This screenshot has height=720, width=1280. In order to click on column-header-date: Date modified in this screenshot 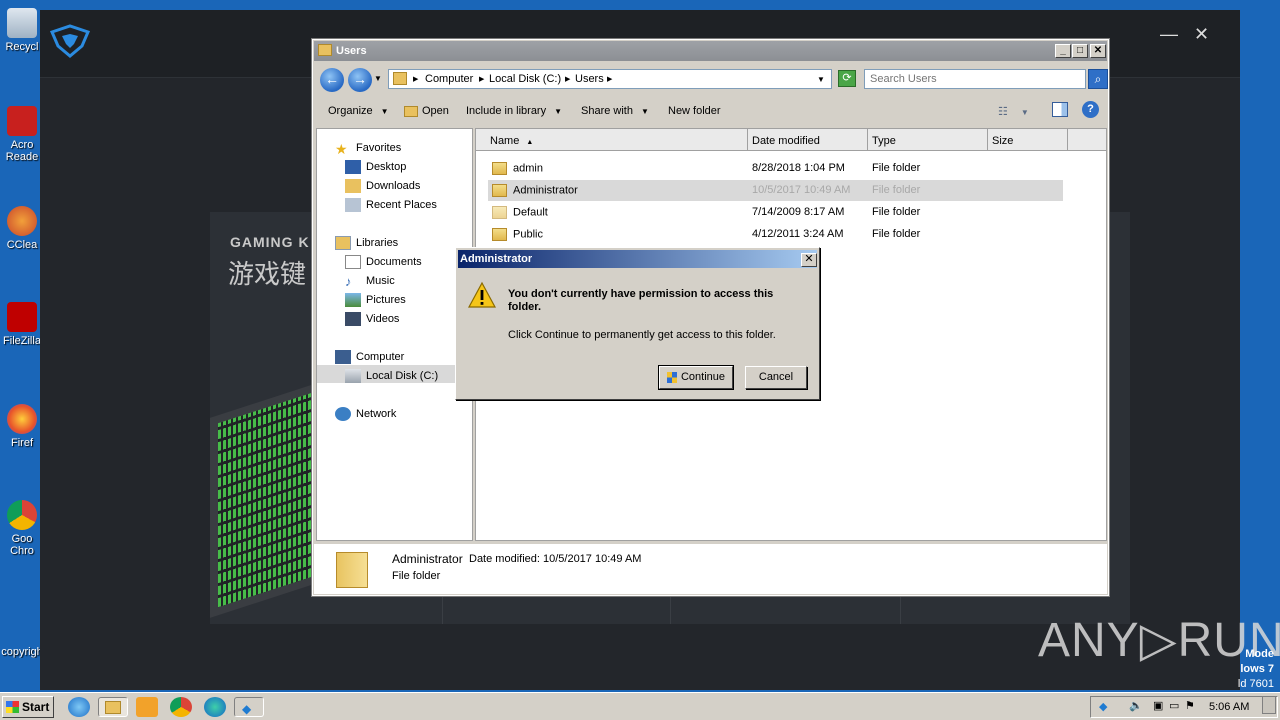, I will do `click(808, 140)`.